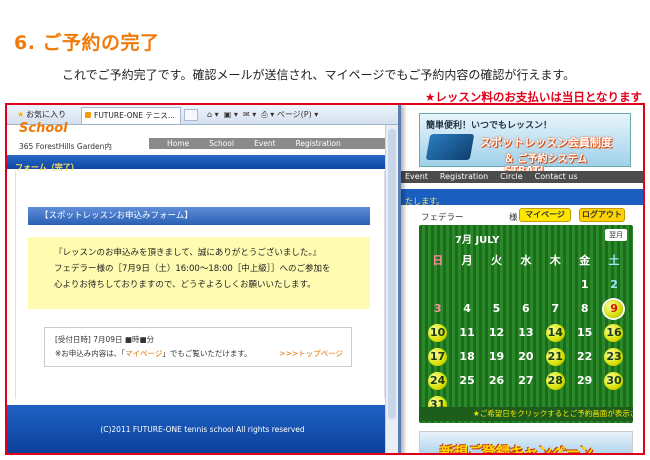 The height and width of the screenshot is (460, 650). Describe the element at coordinates (545, 215) in the screenshot. I see `mypage-button: マイページ` at that location.